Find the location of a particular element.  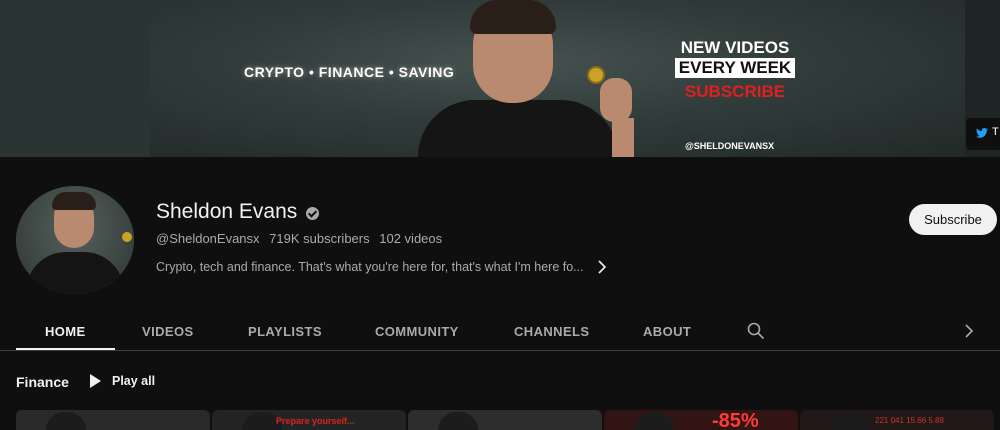

banner-link-twitter: T is located at coordinates (983, 134).